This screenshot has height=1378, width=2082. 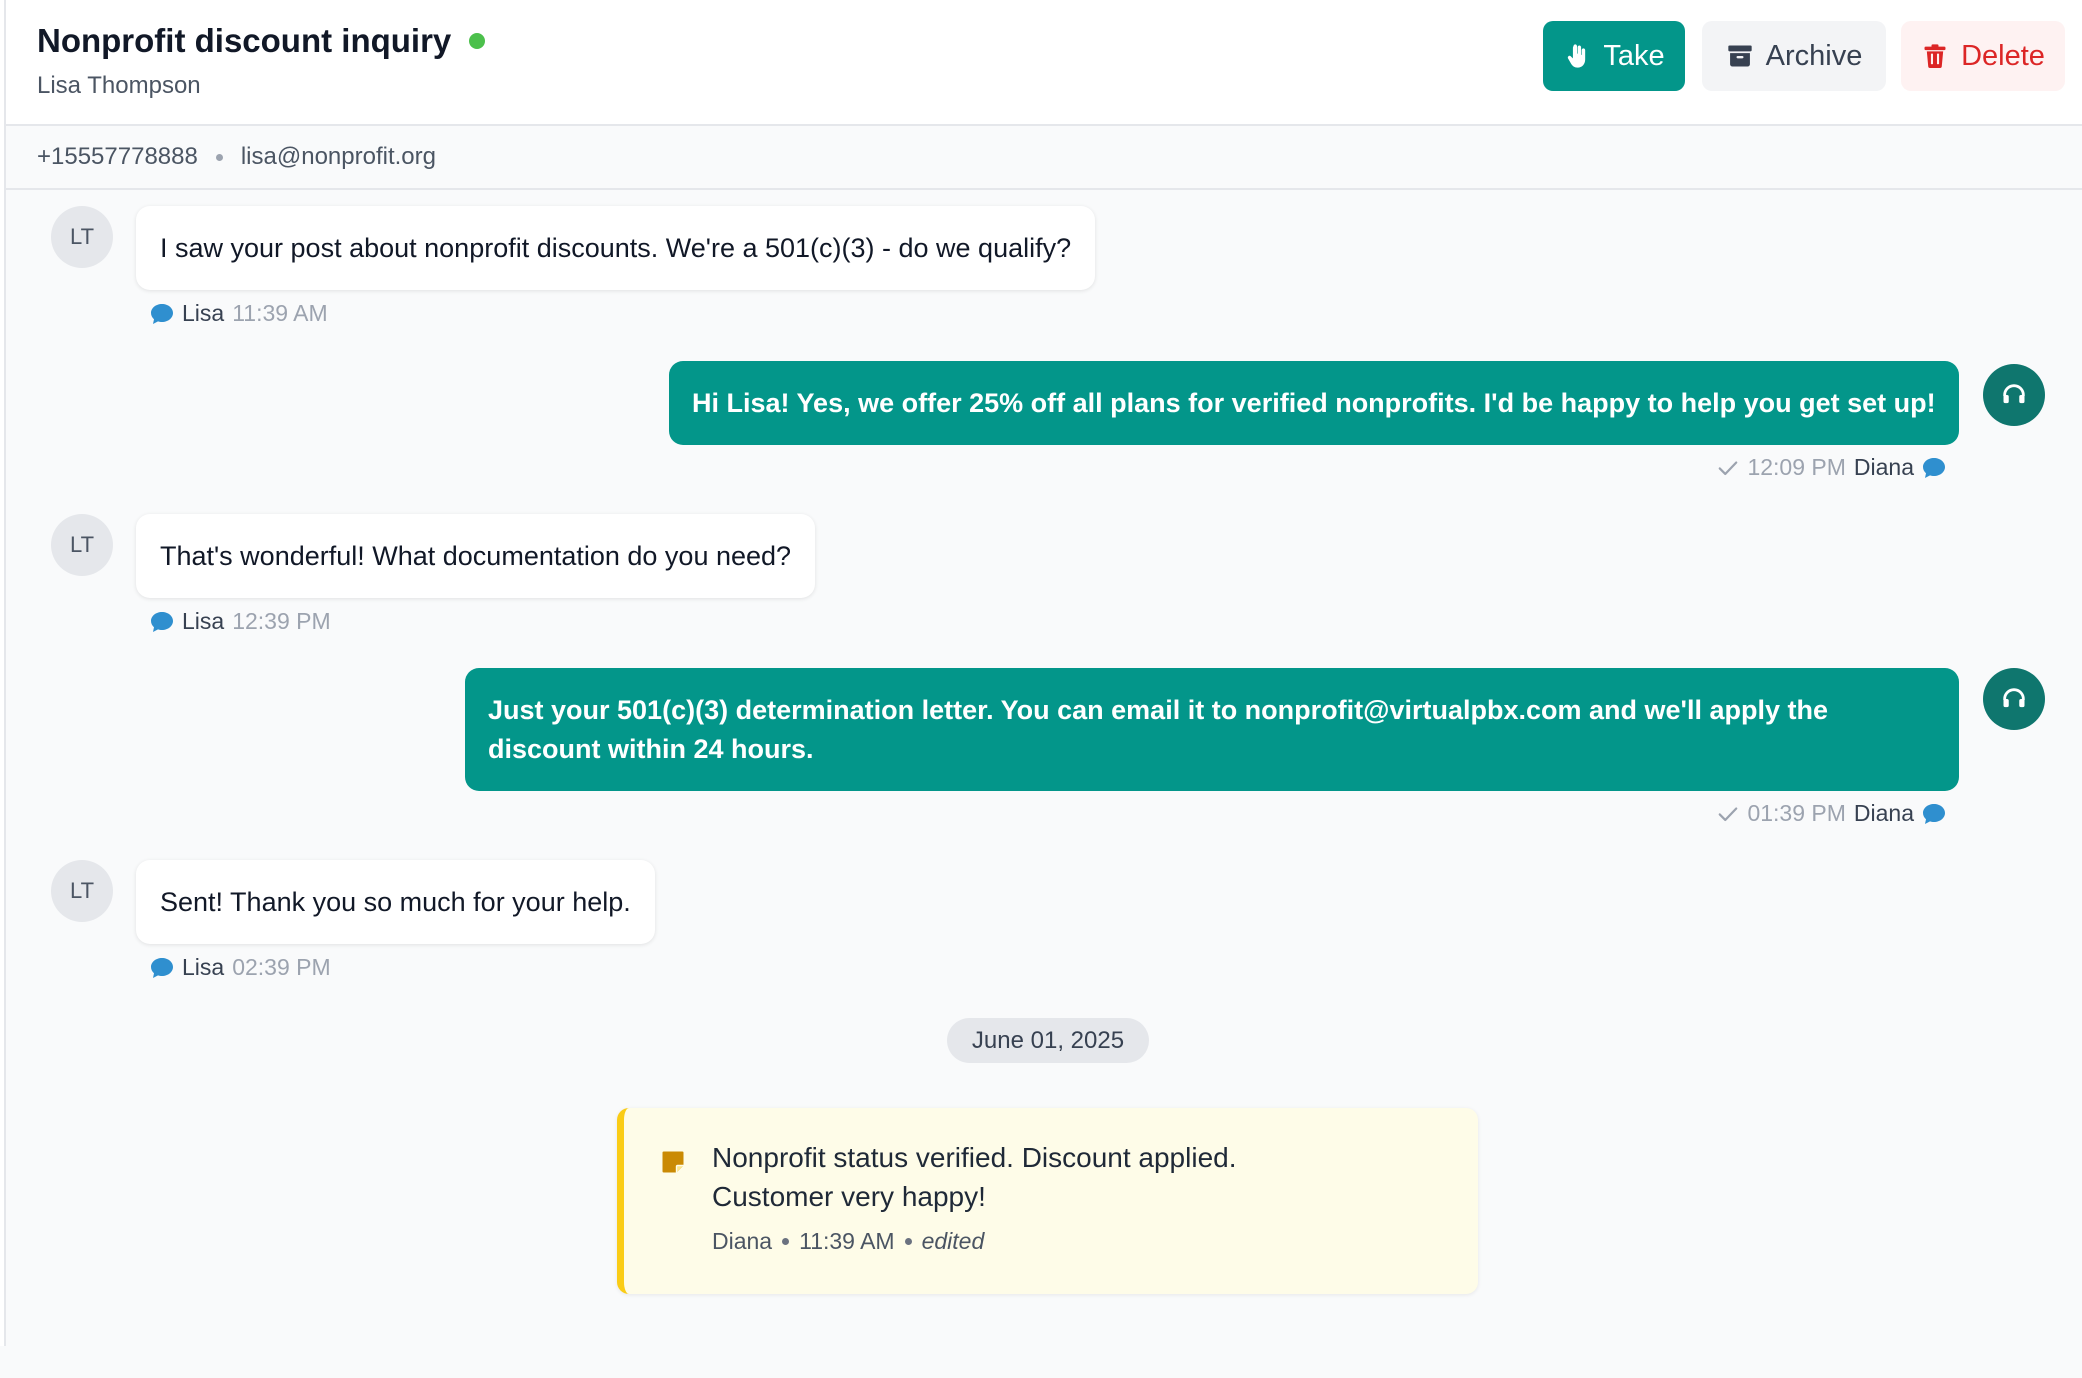 What do you see at coordinates (117, 157) in the screenshot?
I see `contact-phone: +15557778888` at bounding box center [117, 157].